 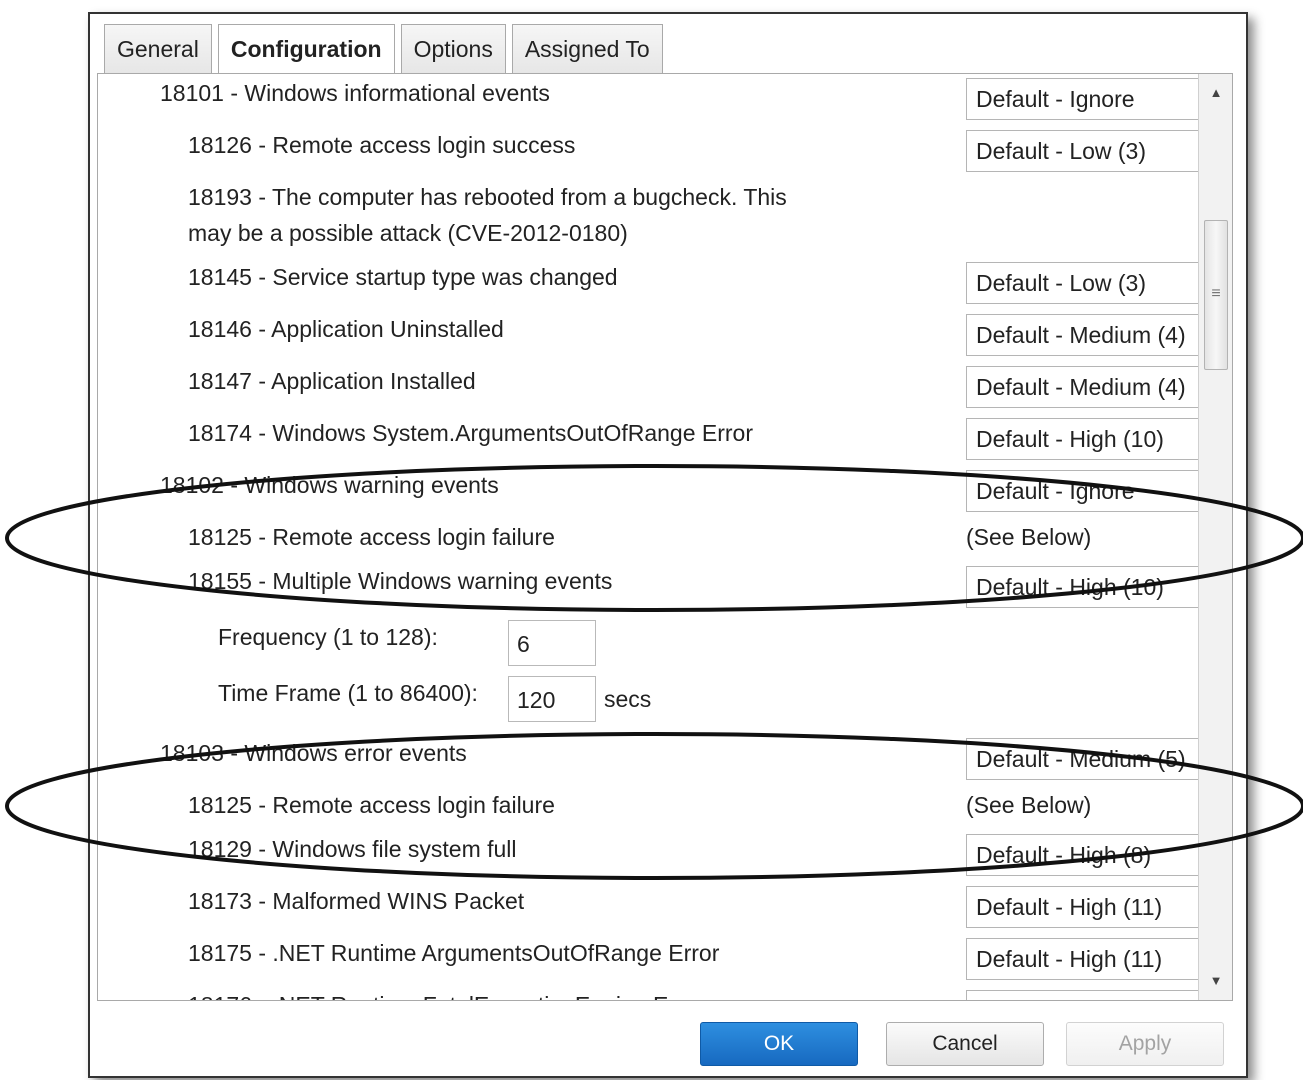 What do you see at coordinates (403, 277) in the screenshot?
I see `rule-label: 18145 - Service startup type was changed` at bounding box center [403, 277].